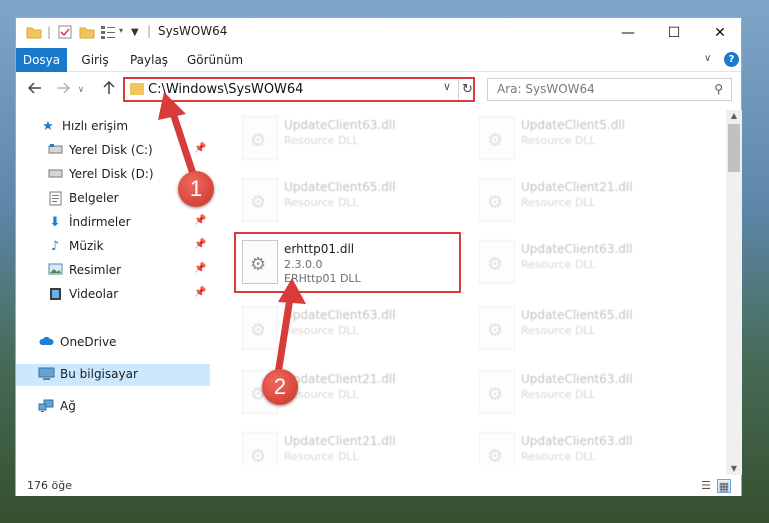 This screenshot has width=769, height=523. What do you see at coordinates (81, 90) in the screenshot?
I see `recent-locations-icon: ∨` at bounding box center [81, 90].